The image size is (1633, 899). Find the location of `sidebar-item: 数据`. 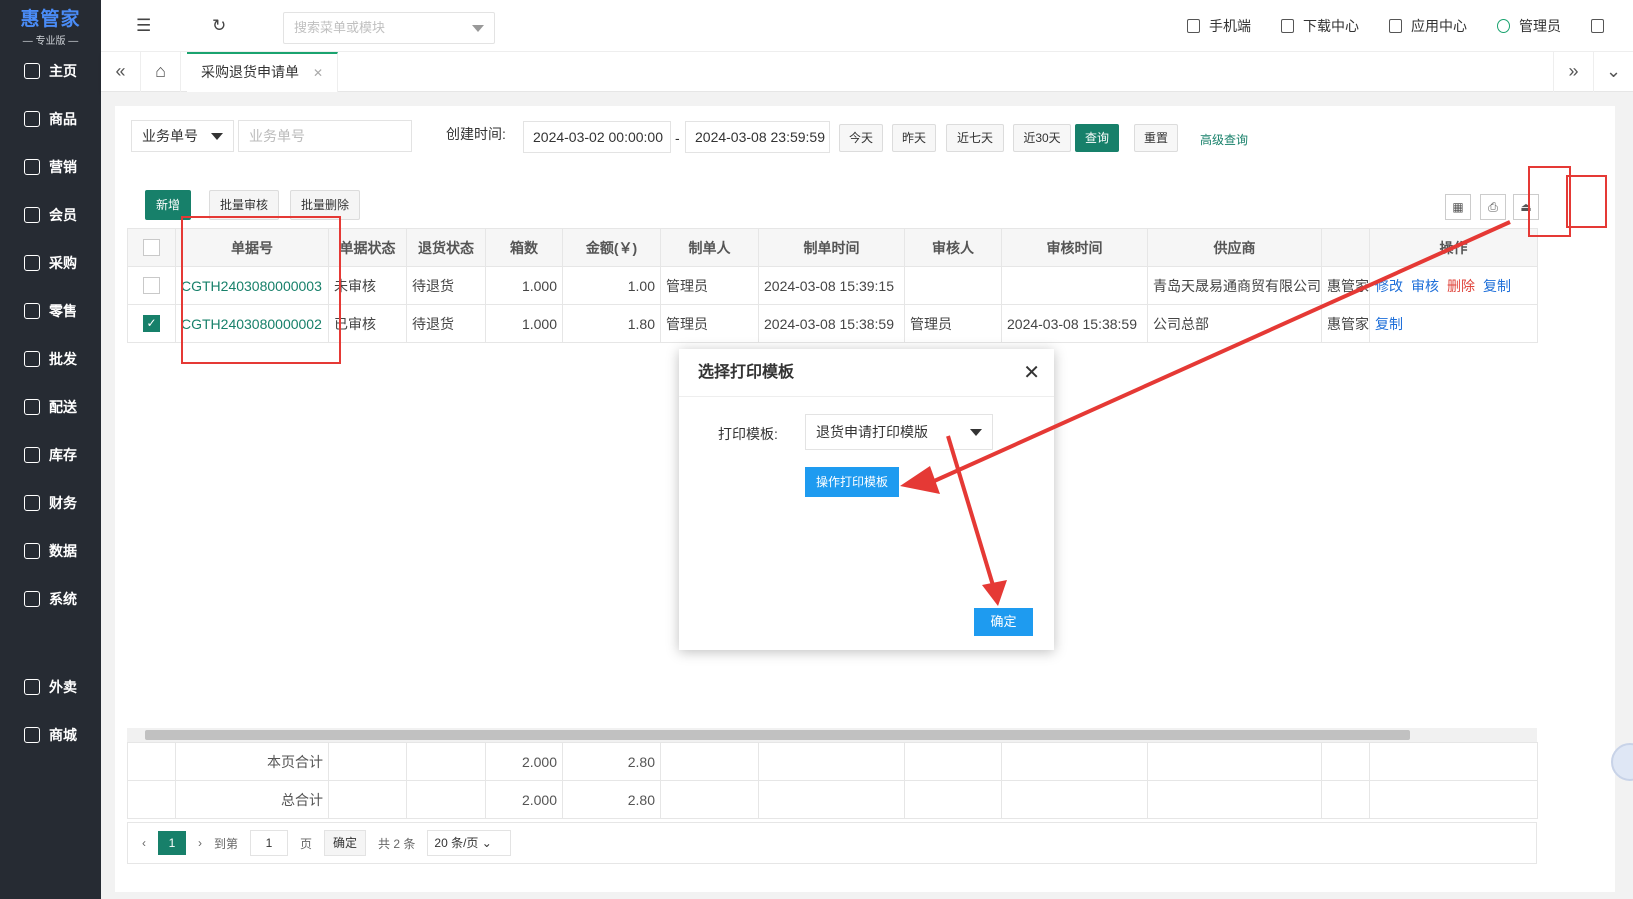

sidebar-item: 数据 is located at coordinates (50, 551).